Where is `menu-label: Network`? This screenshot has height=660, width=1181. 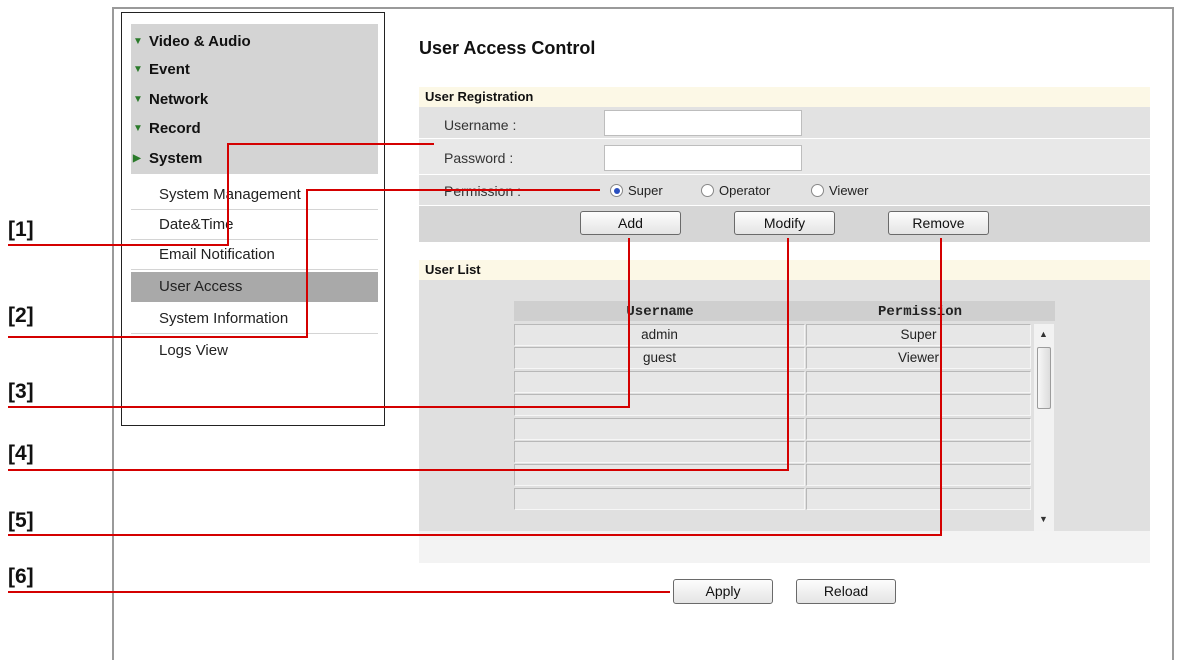
menu-label: Network is located at coordinates (179, 99).